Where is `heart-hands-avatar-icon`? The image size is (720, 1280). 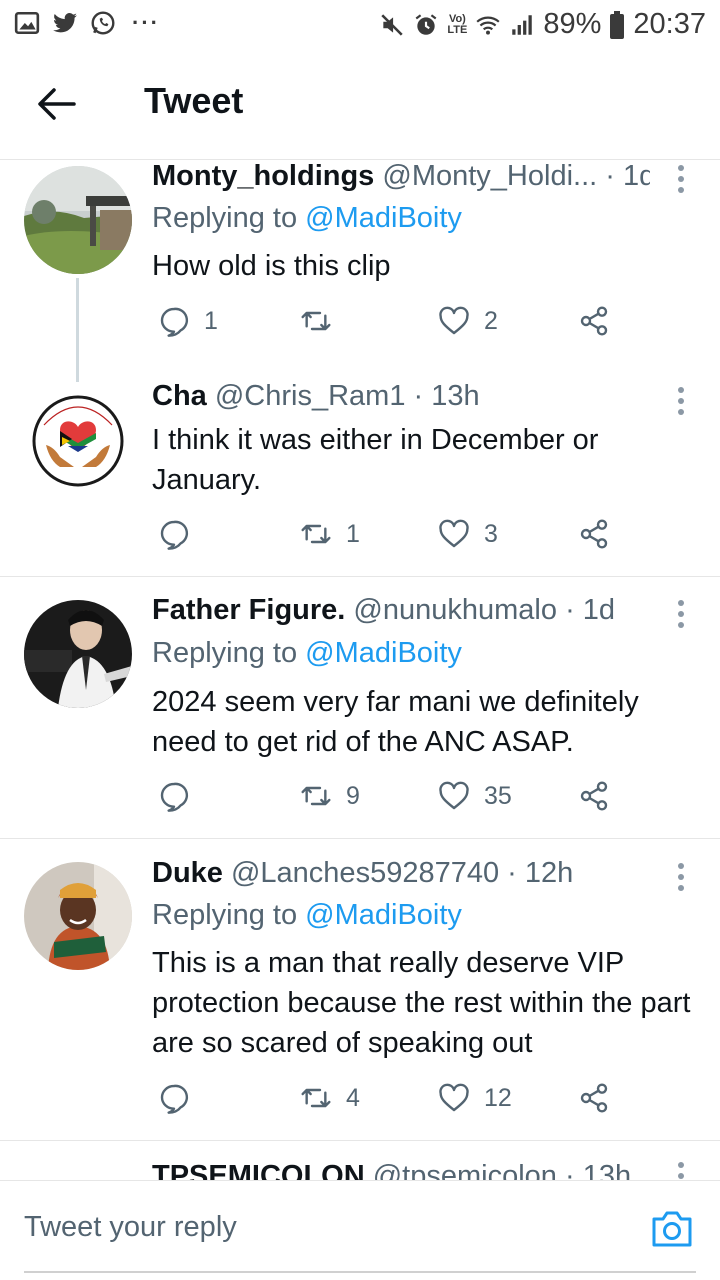 heart-hands-avatar-icon is located at coordinates (78, 439).